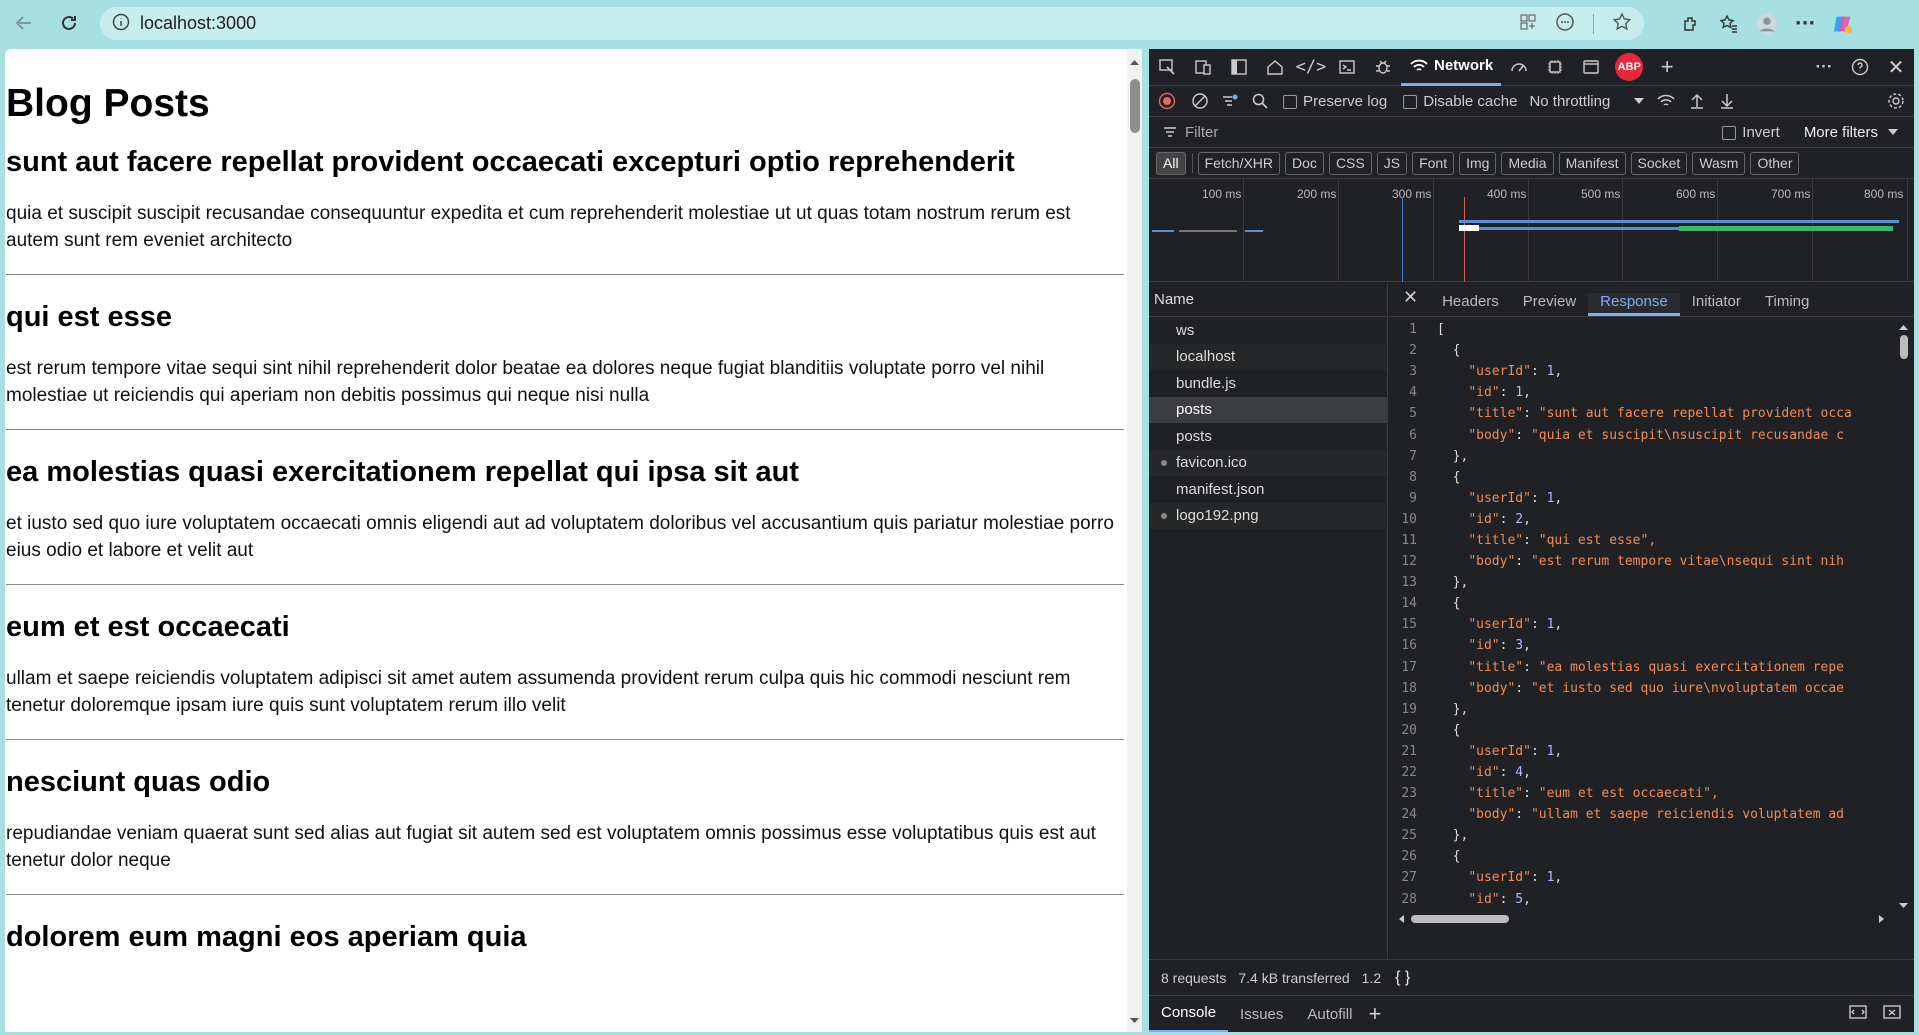 The height and width of the screenshot is (1035, 1919). Describe the element at coordinates (1719, 163) in the screenshot. I see `filter-chip-wasm: Wasm` at that location.